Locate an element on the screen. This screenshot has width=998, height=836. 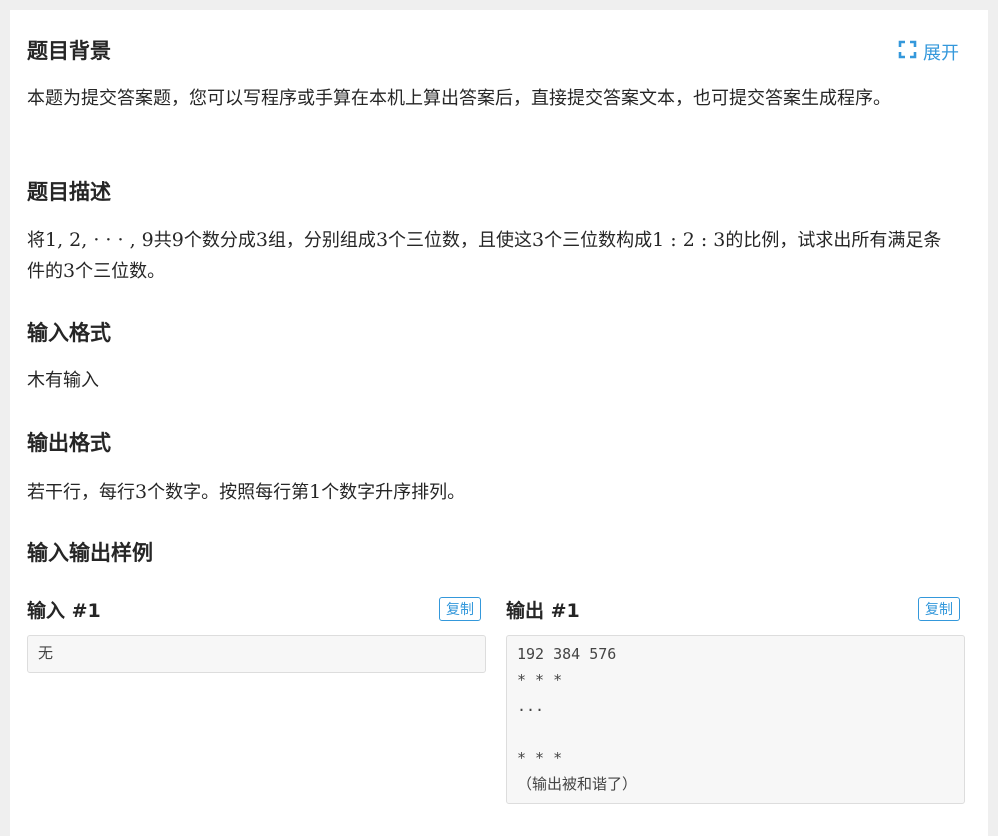
copy-input-button: 复制 is located at coordinates (460, 609).